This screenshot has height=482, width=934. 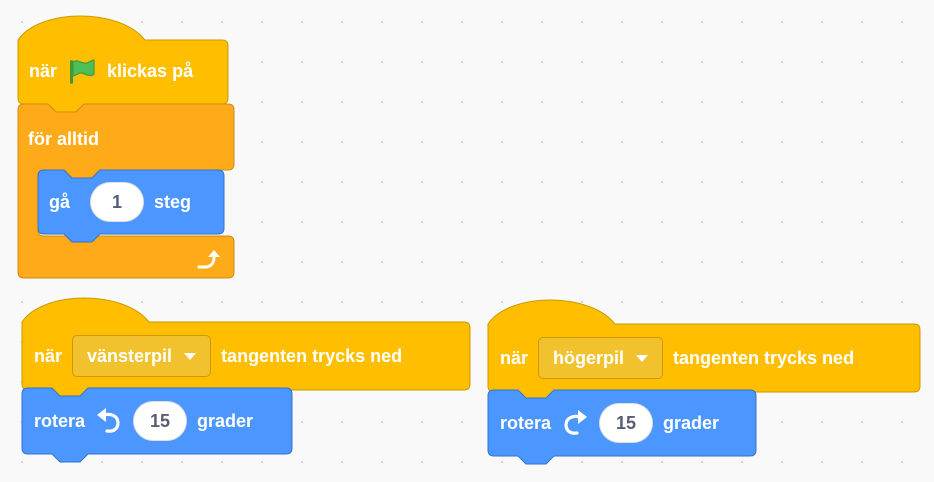 I want to click on when-right-key-pressed-block: när högerpil tangenten trycks ned, so click(x=707, y=347).